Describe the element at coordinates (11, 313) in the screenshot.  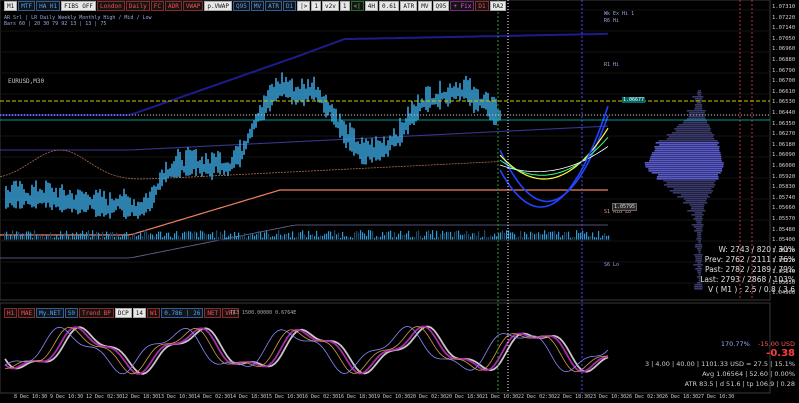
I see `indicator-toolbar-button-0: H1` at that location.